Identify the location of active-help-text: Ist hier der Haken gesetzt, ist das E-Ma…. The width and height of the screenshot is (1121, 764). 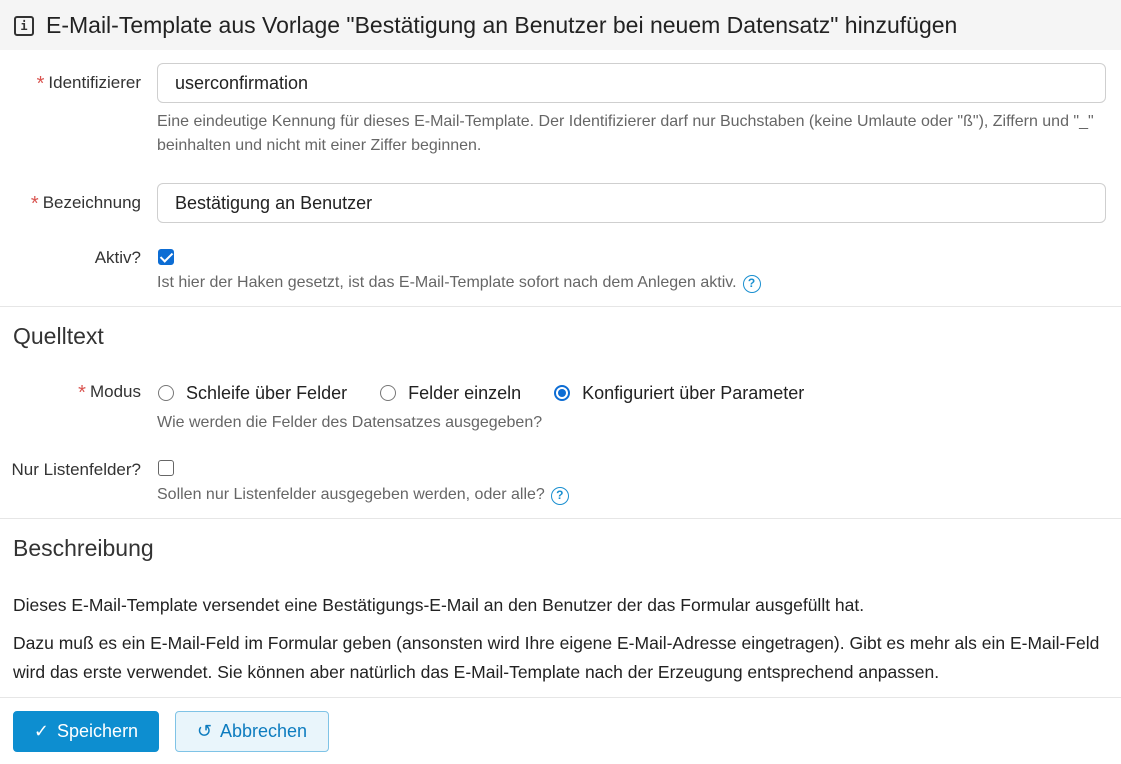
(447, 282).